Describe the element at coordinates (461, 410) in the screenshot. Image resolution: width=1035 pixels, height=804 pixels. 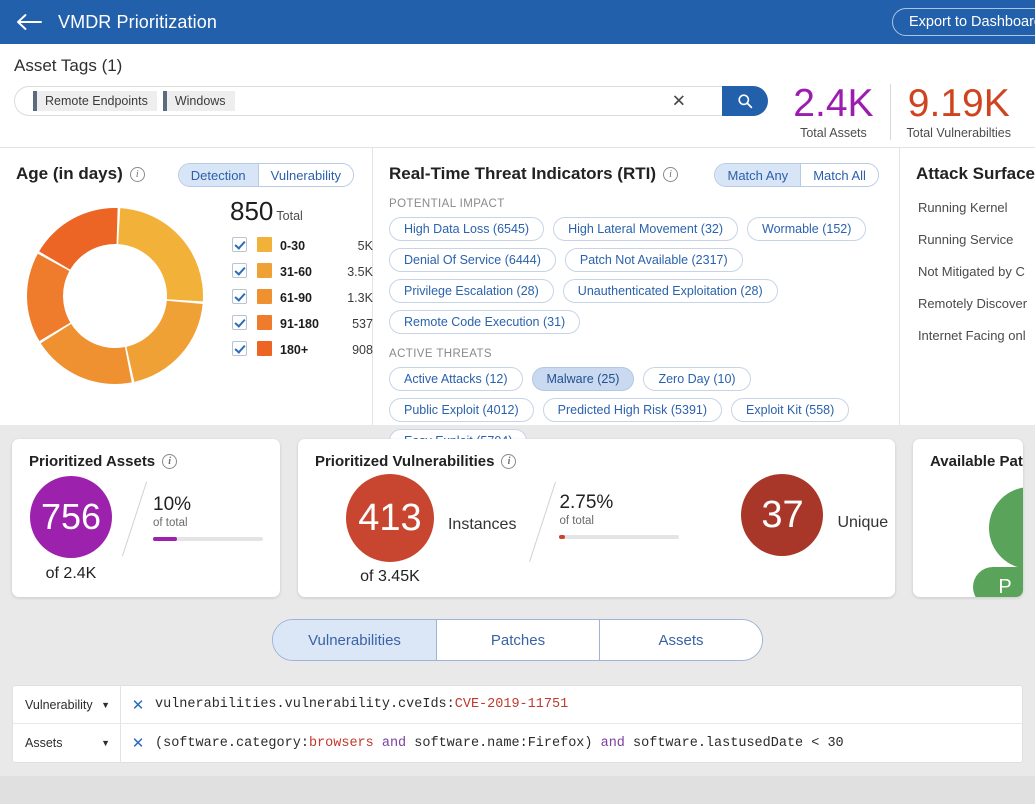
I see `rti-chip: Public Exploit (4012)` at that location.